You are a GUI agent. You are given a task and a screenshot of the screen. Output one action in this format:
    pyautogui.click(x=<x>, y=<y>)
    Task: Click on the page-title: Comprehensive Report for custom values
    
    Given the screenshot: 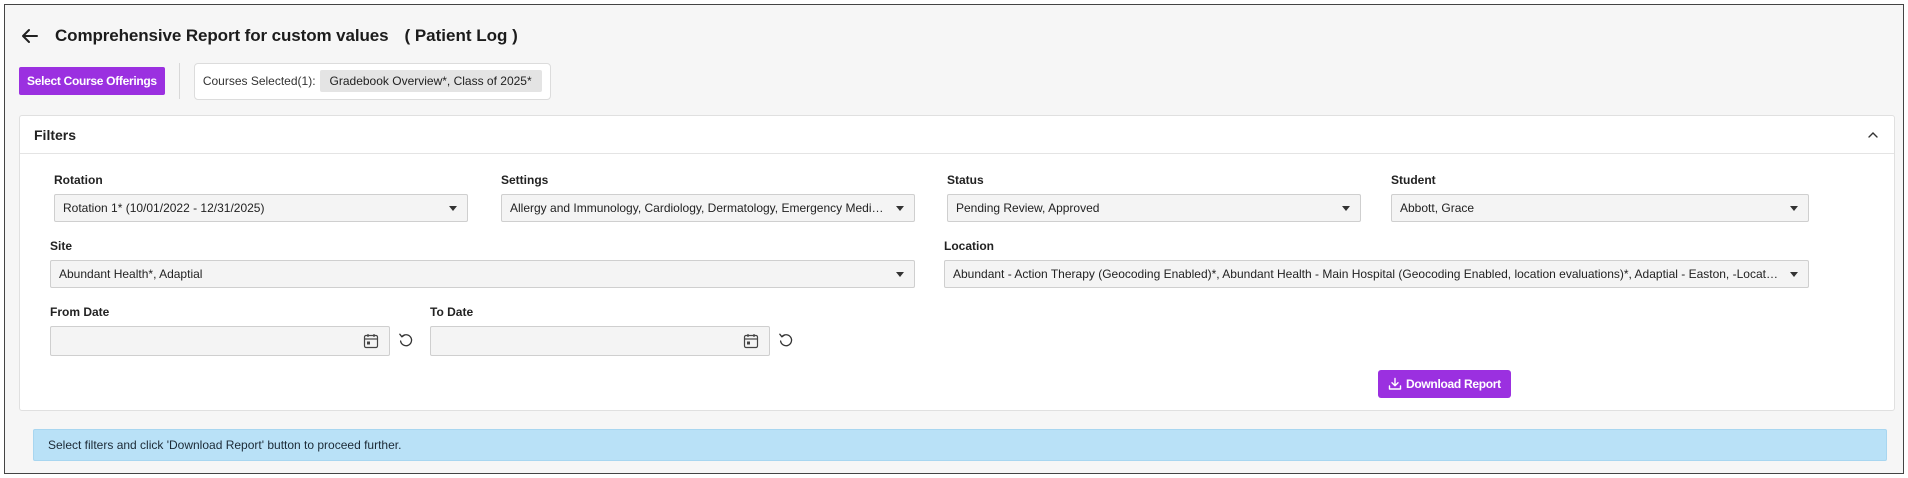 What is the action you would take?
    pyautogui.click(x=222, y=35)
    